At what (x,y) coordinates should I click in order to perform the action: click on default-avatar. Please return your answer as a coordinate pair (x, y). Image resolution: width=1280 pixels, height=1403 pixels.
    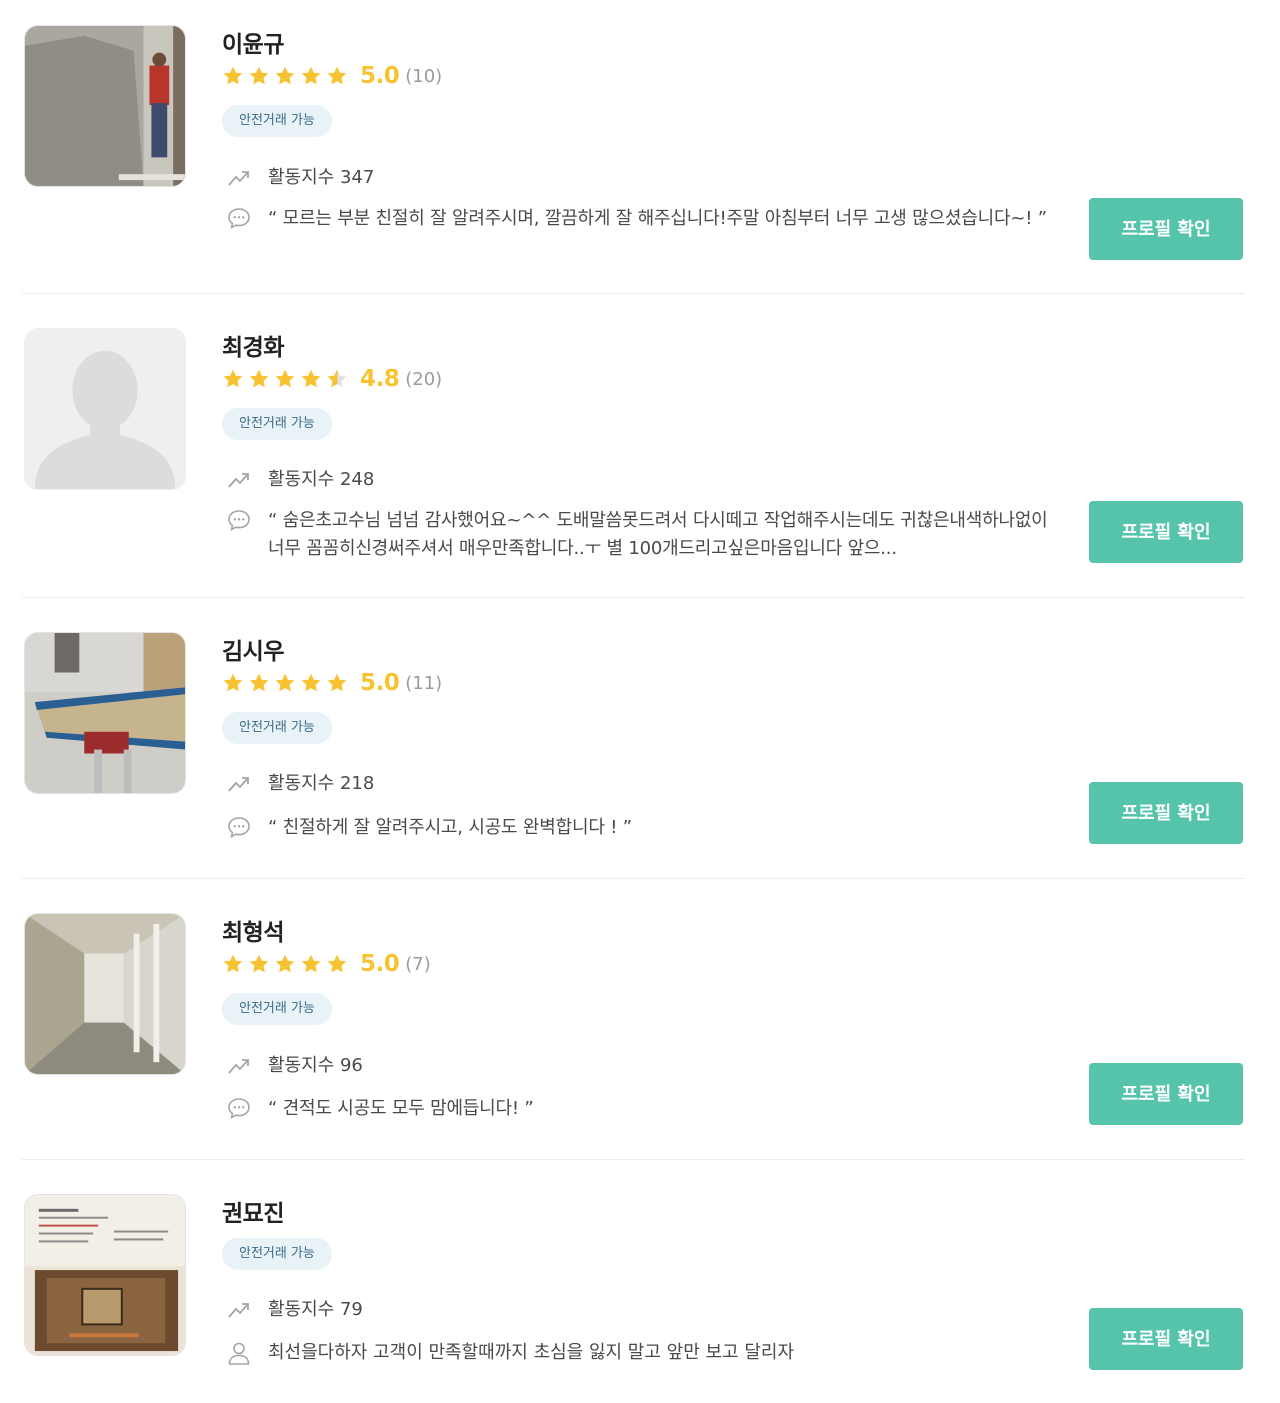
    Looking at the image, I should click on (105, 409).